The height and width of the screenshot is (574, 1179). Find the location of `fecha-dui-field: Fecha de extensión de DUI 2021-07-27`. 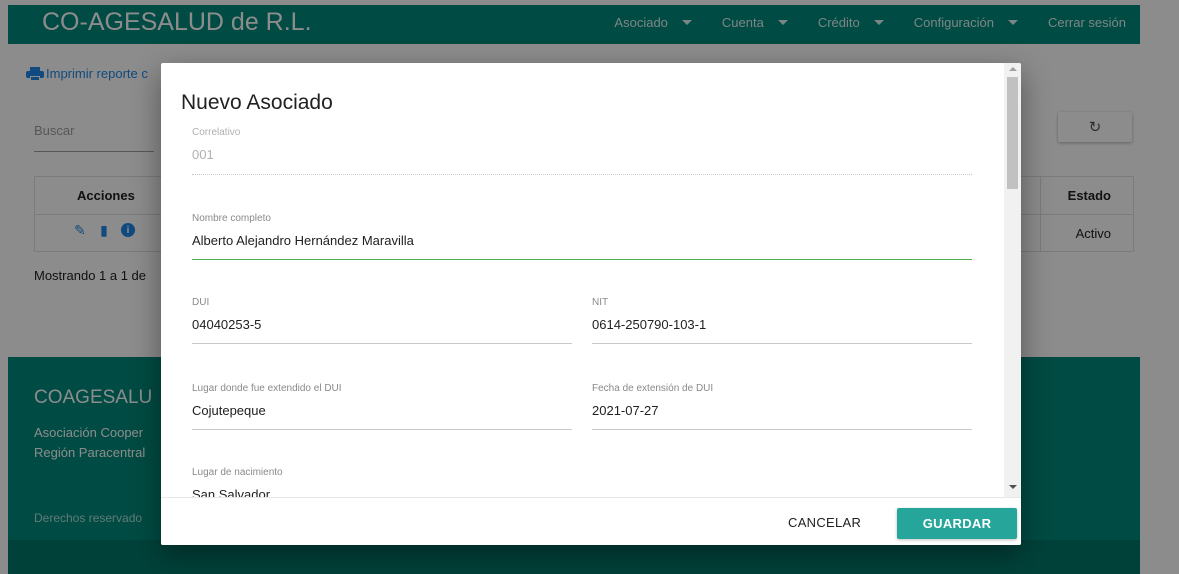

fecha-dui-field: Fecha de extensión de DUI 2021-07-27 is located at coordinates (782, 406).